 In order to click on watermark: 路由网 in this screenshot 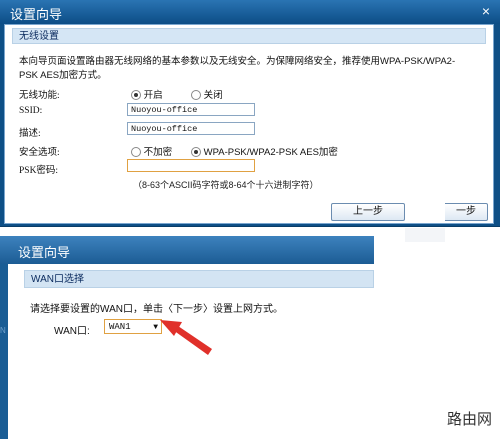, I will do `click(469, 419)`.